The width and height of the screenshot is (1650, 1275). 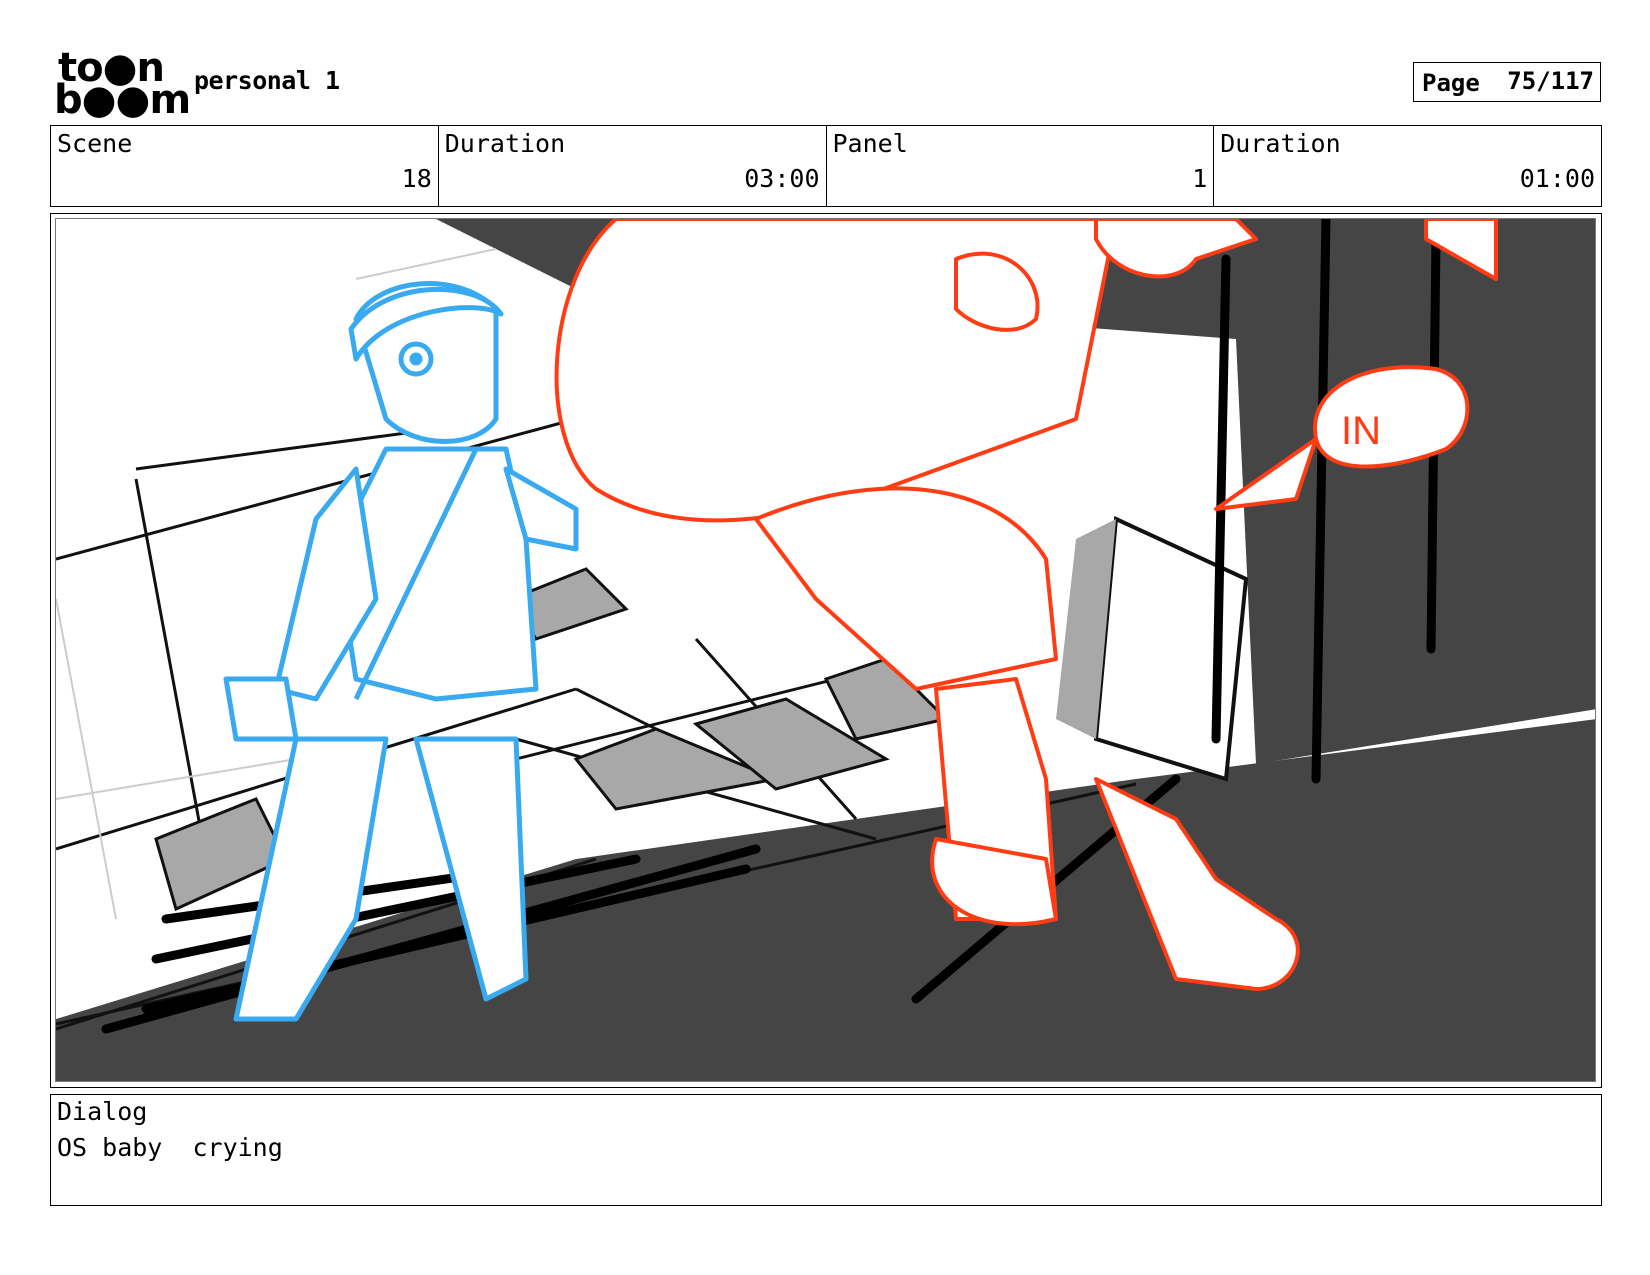 What do you see at coordinates (1200, 178) in the screenshot?
I see `panel-value: 1` at bounding box center [1200, 178].